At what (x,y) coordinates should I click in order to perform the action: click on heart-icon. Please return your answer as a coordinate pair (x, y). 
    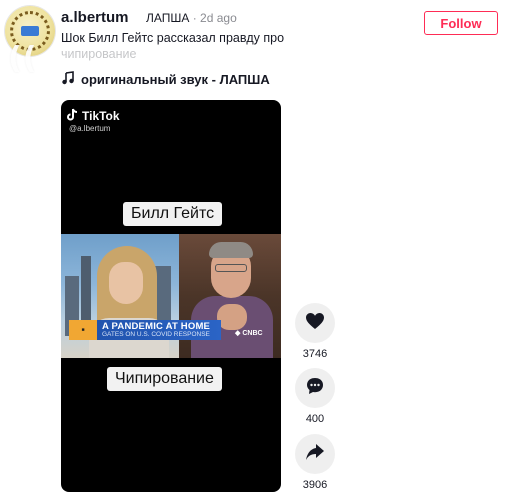
    Looking at the image, I should click on (315, 323).